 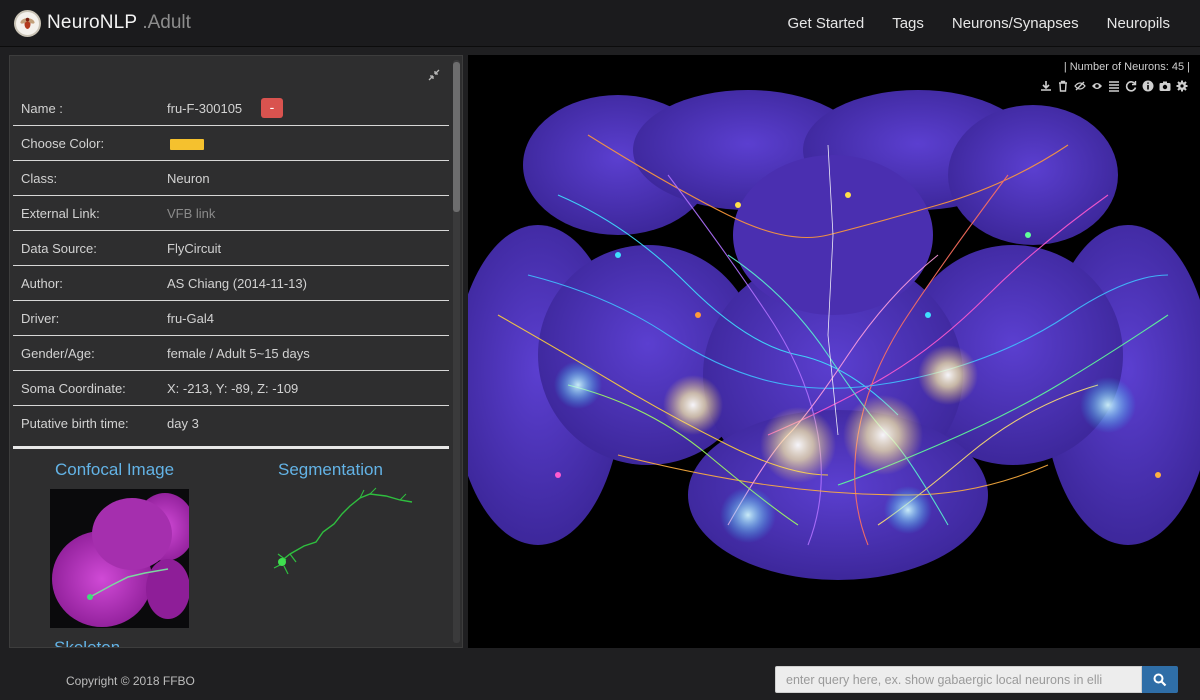 What do you see at coordinates (1097, 86) in the screenshot?
I see `eye-icon` at bounding box center [1097, 86].